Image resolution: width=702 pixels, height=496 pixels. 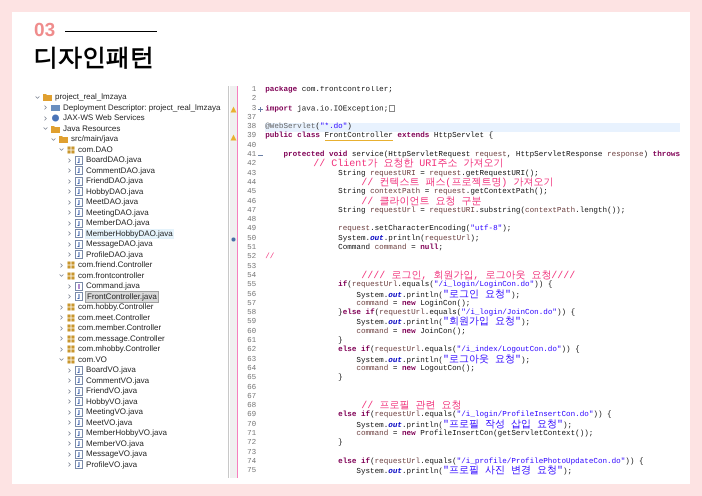 I want to click on code-text: //// 로그인, 회원가입, 로그아웃 요청////, so click(x=468, y=277).